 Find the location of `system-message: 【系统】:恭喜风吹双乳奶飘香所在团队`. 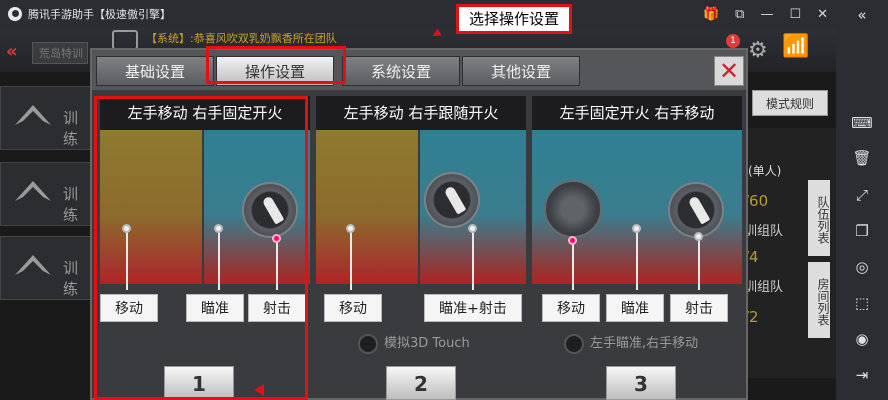

system-message: 【系统】:恭喜风吹双乳奶飘香所在团队 is located at coordinates (241, 38).